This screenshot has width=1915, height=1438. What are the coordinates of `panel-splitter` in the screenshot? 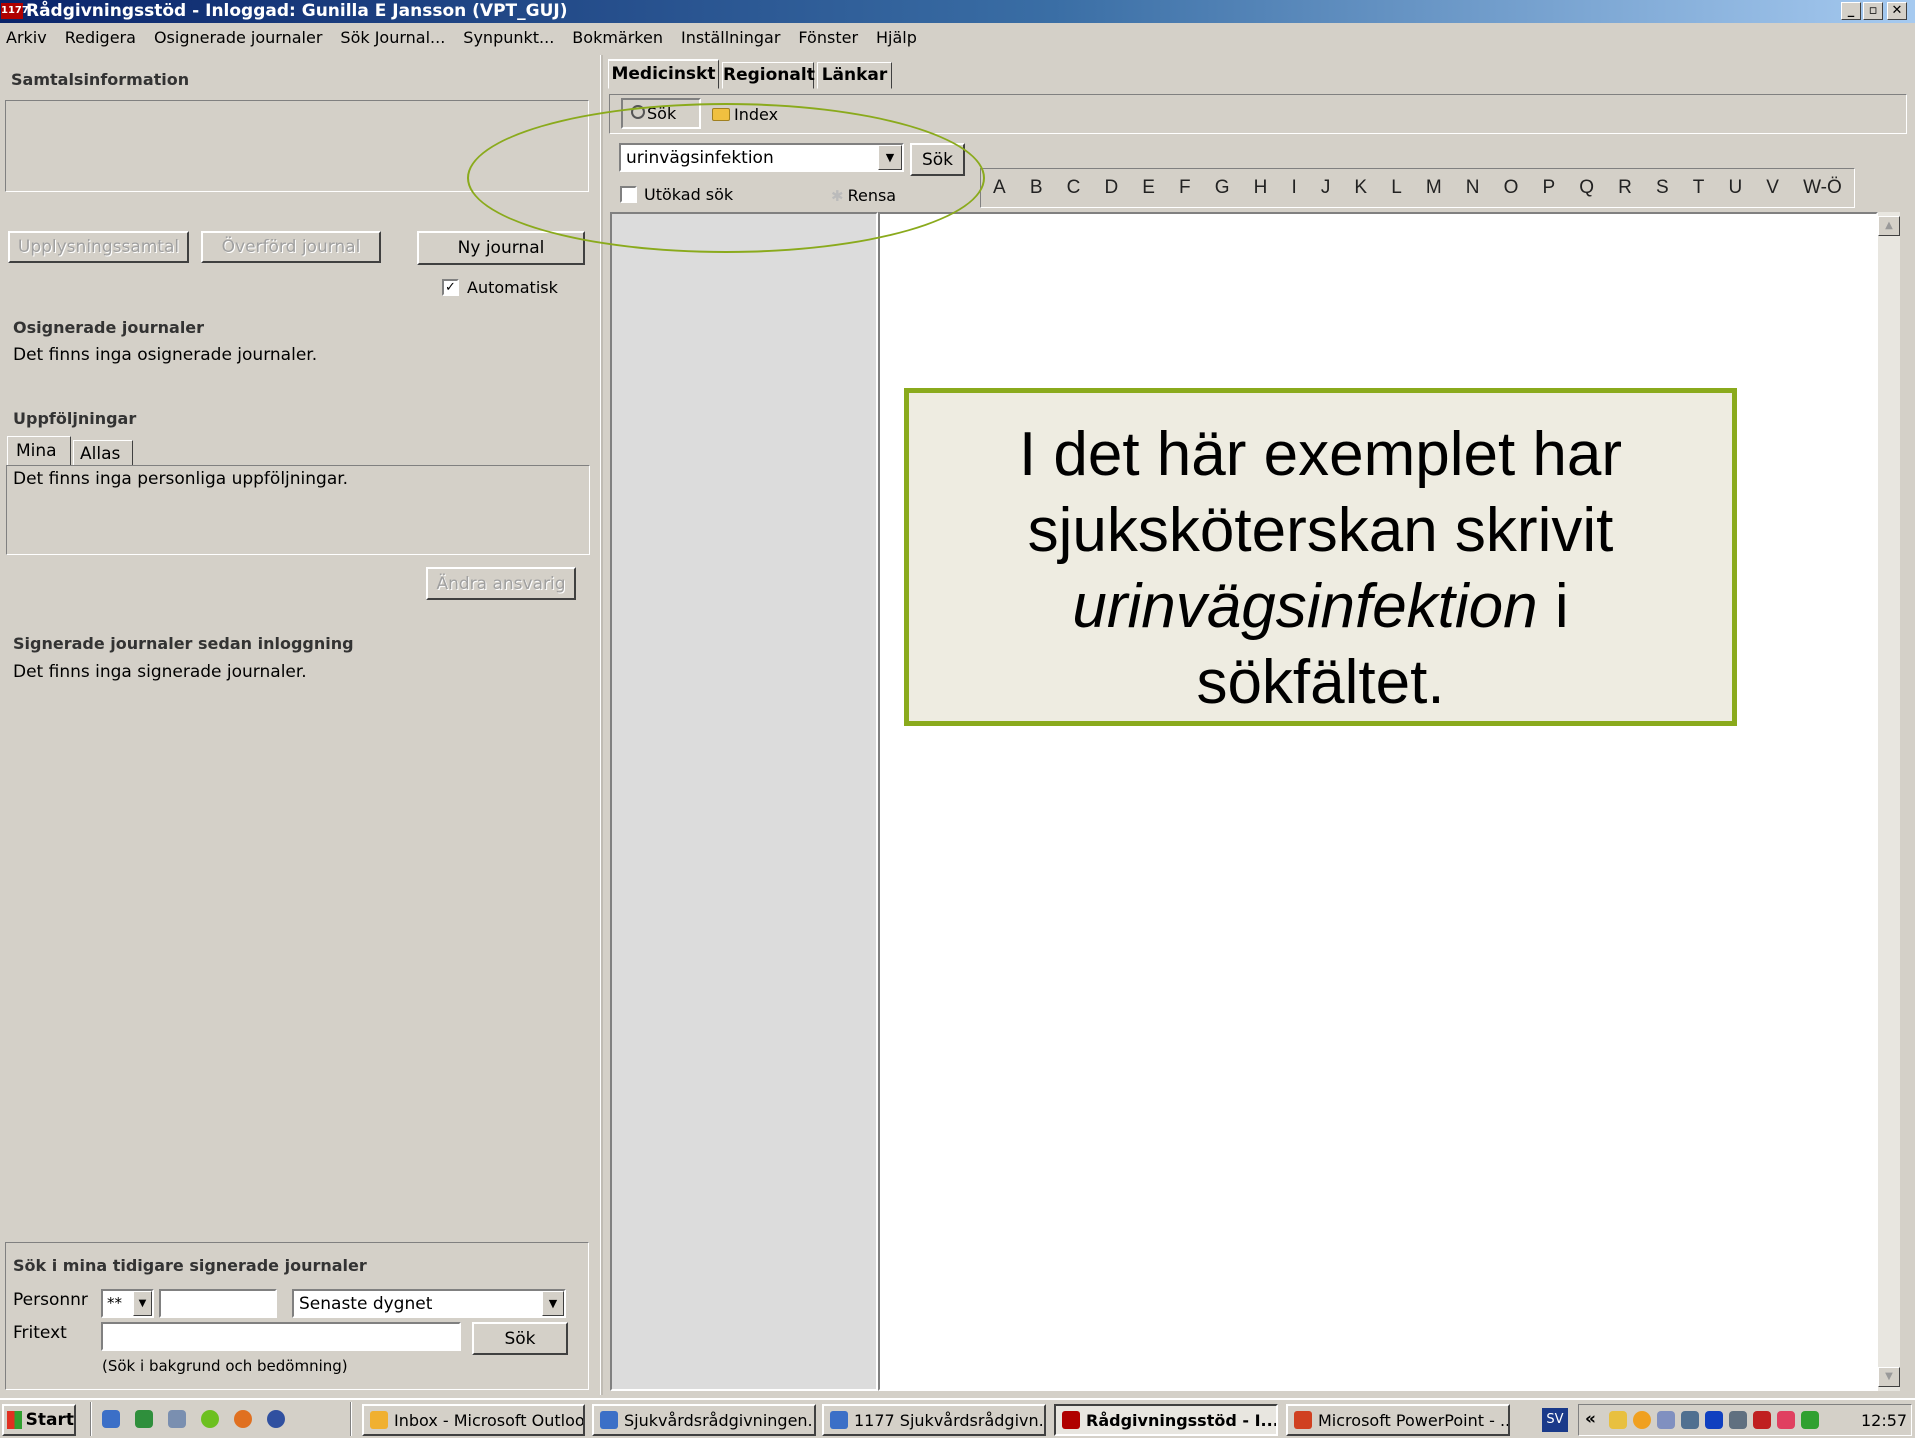 It's located at (601, 725).